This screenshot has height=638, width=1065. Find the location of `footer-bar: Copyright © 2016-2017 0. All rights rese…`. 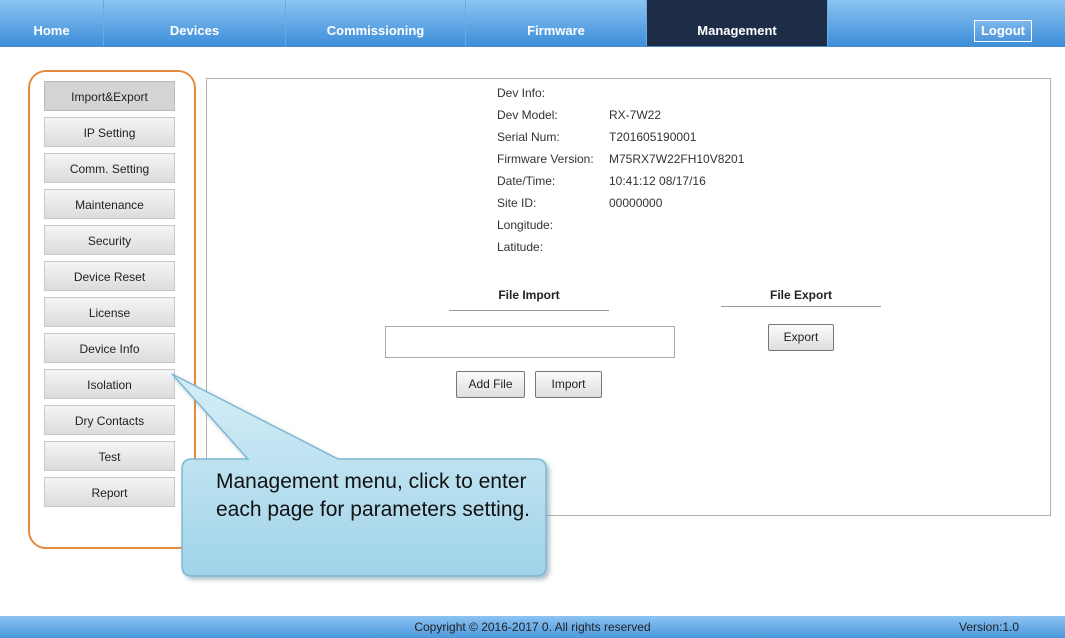

footer-bar: Copyright © 2016-2017 0. All rights rese… is located at coordinates (532, 627).